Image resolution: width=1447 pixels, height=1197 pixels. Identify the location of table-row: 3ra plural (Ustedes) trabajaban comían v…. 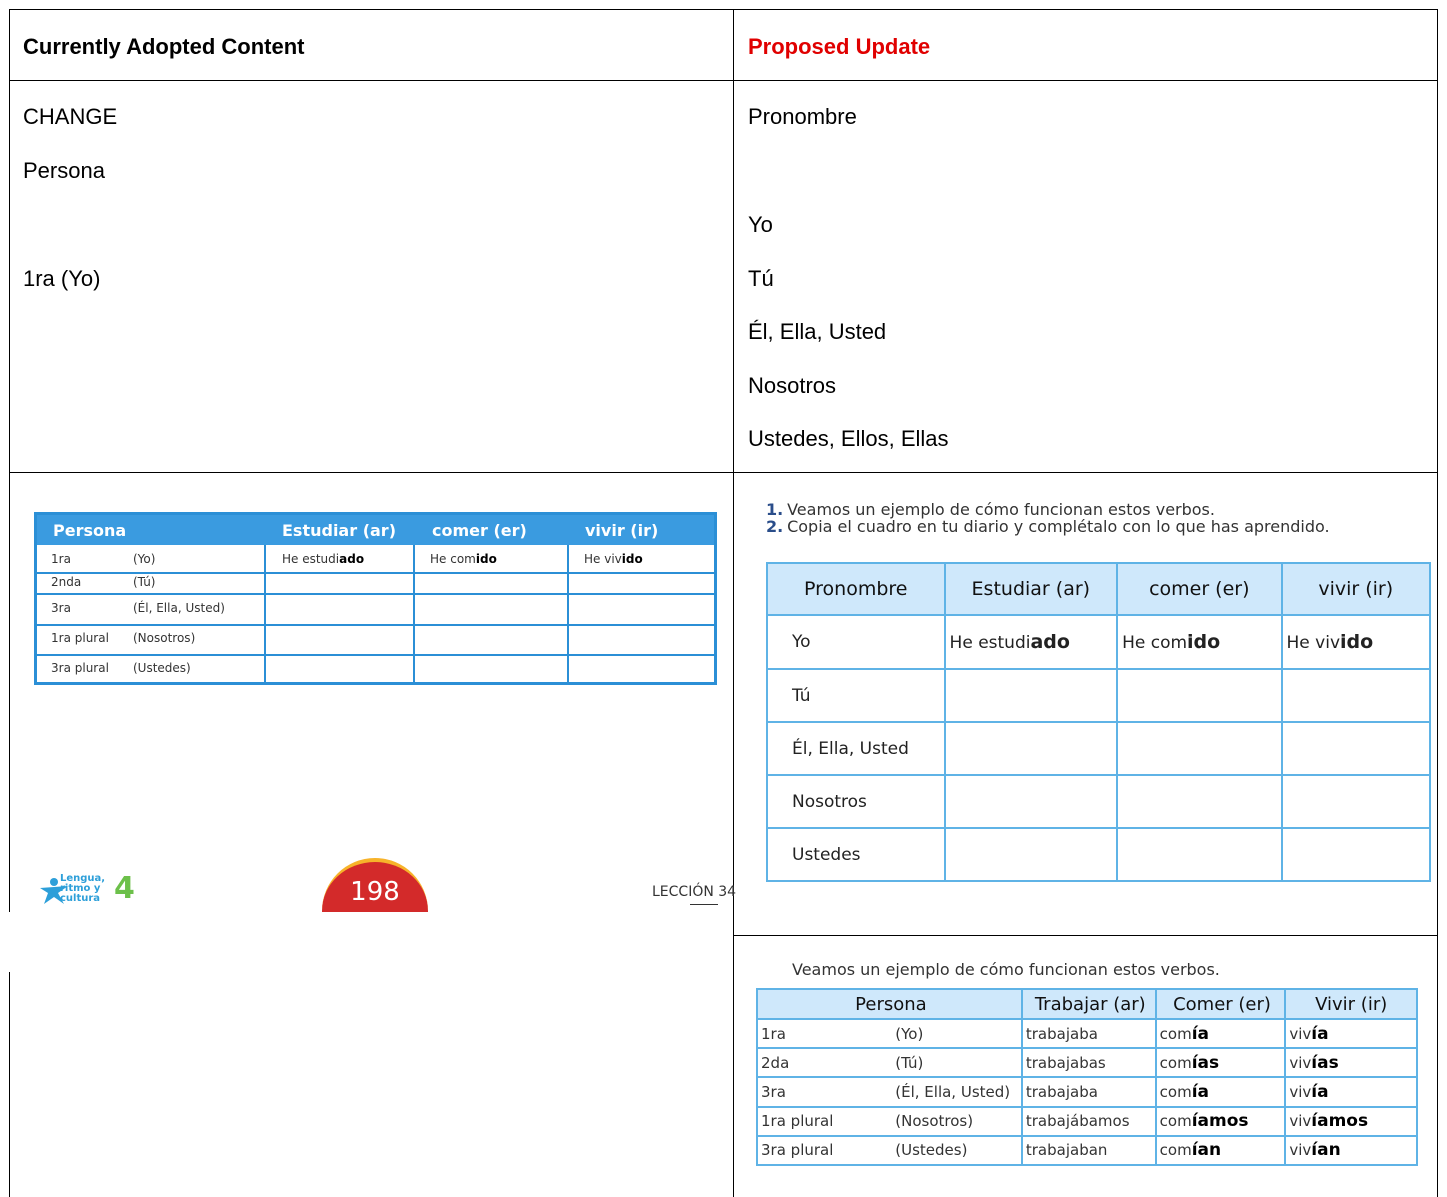
(1086, 1151).